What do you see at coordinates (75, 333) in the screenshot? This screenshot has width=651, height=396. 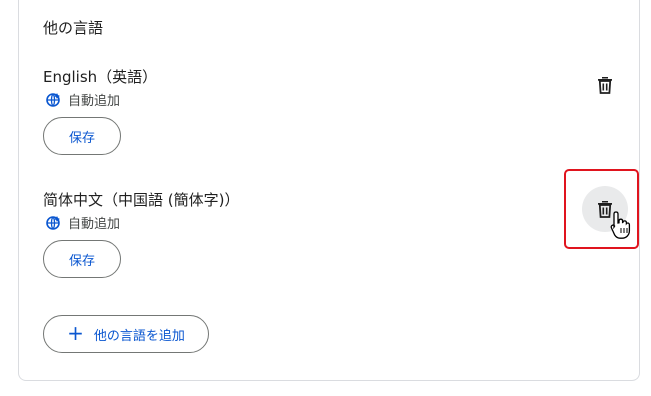 I see `plus-icon: +` at bounding box center [75, 333].